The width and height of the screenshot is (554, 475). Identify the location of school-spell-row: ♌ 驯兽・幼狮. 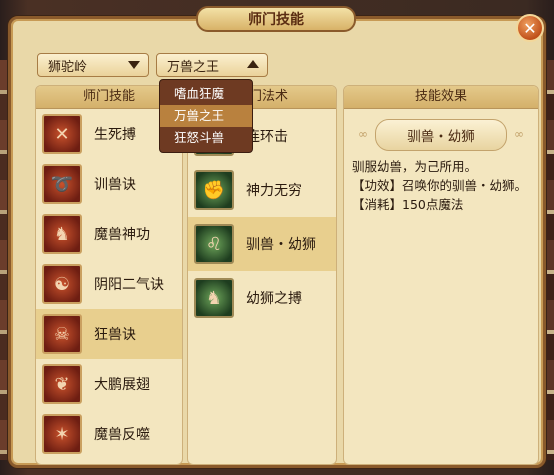
(262, 244).